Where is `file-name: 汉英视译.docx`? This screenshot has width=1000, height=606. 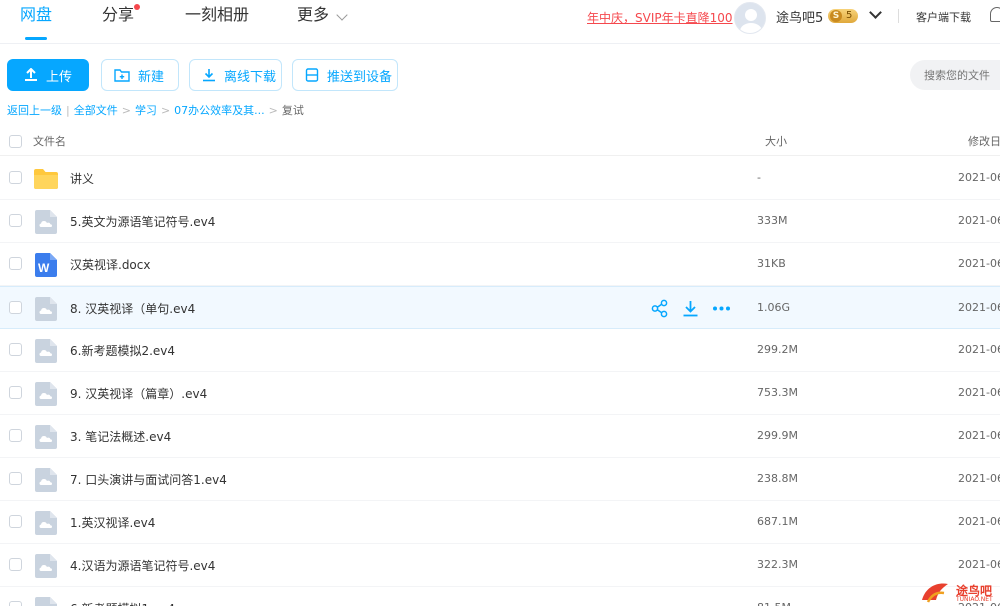
file-name: 汉英视译.docx is located at coordinates (110, 264).